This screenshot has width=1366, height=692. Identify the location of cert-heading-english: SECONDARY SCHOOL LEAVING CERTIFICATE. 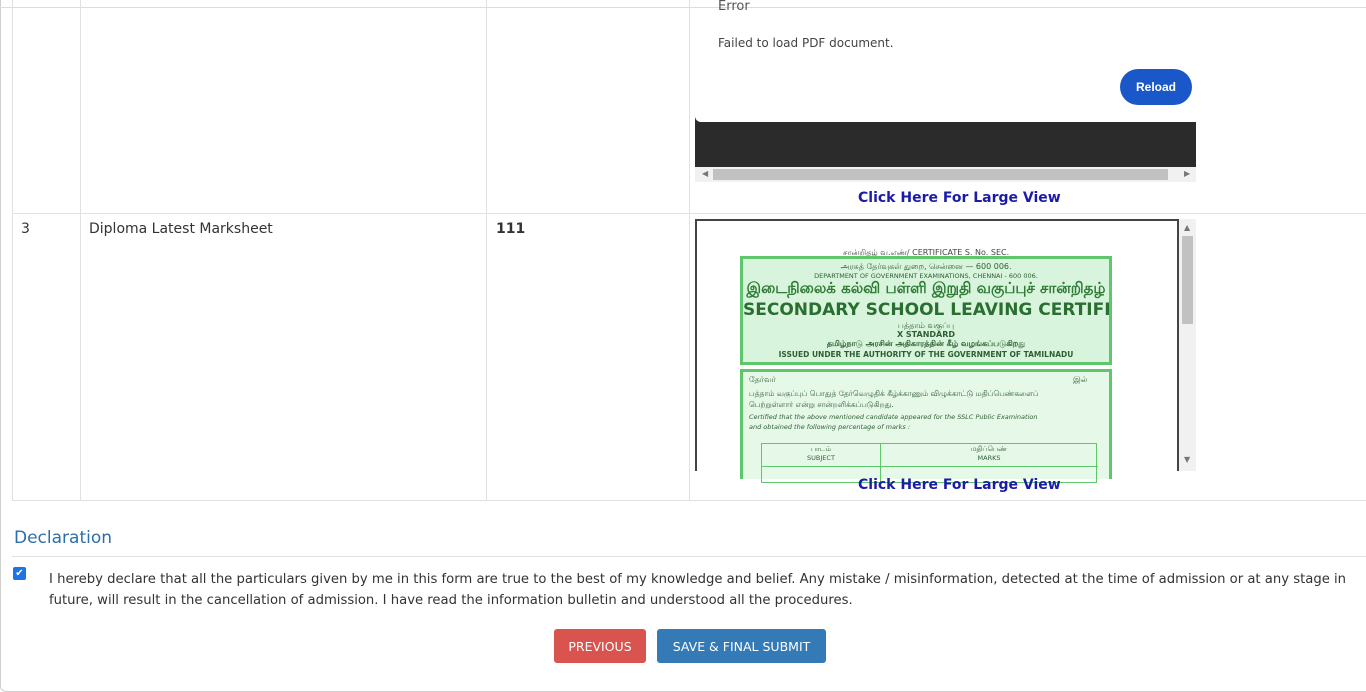
(926, 310).